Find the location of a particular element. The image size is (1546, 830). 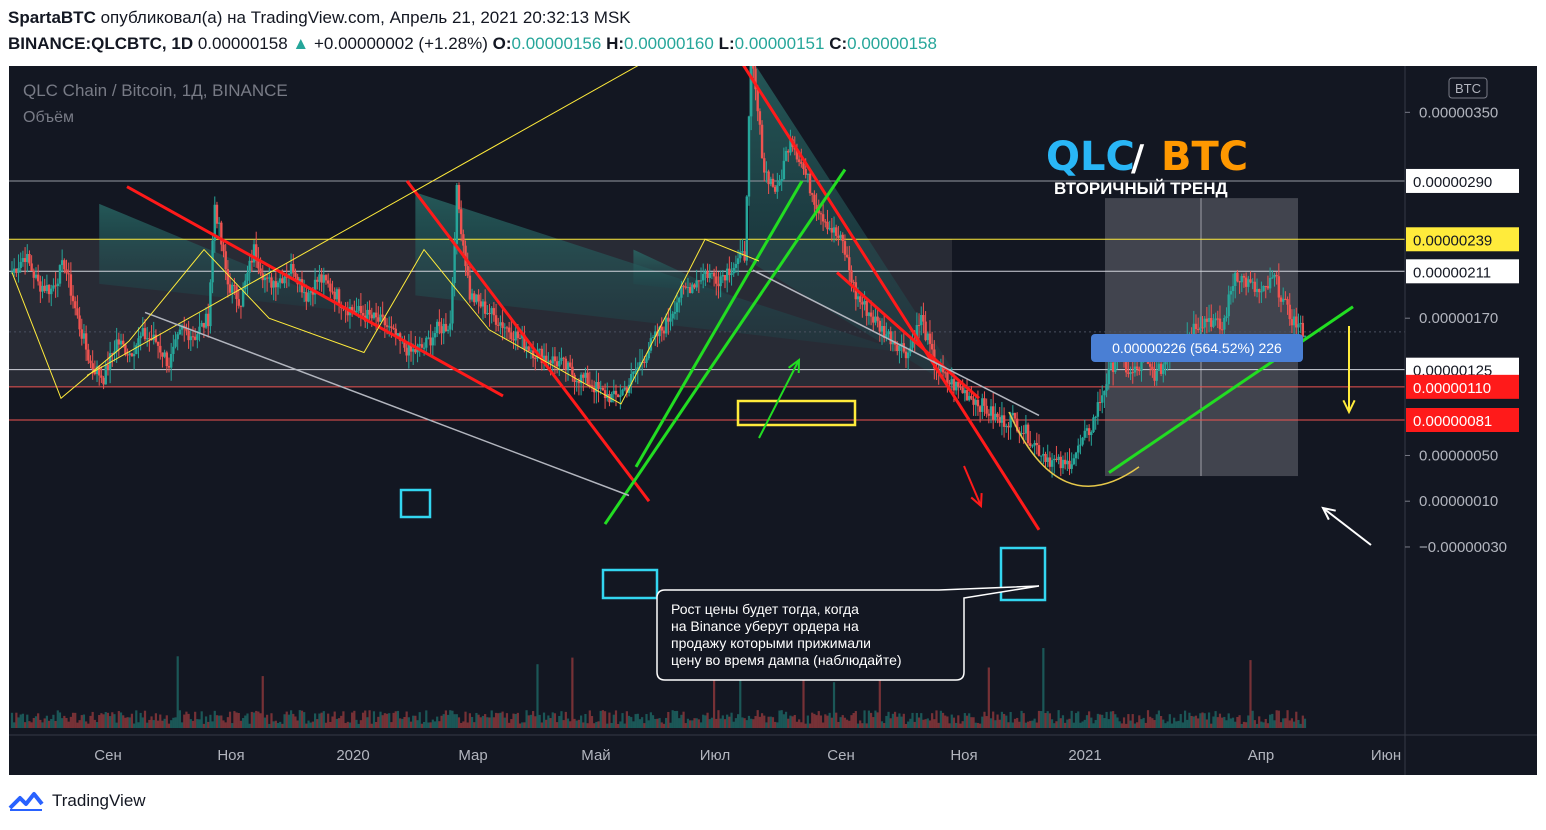

tradingview-name: TradingView is located at coordinates (99, 800).